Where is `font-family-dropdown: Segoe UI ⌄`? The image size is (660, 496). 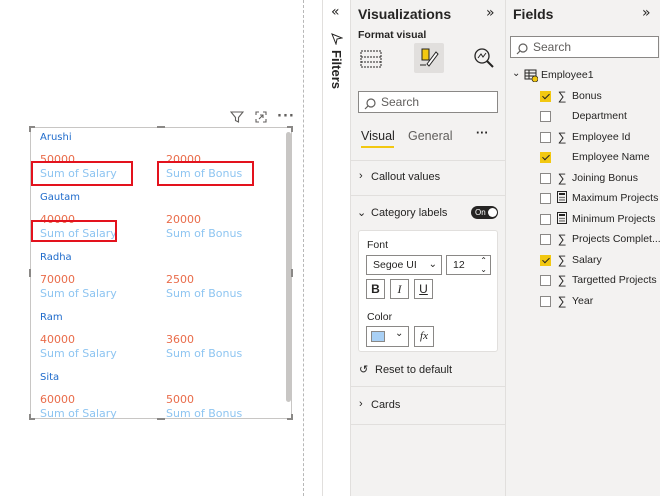
font-family-dropdown: Segoe UI ⌄ is located at coordinates (404, 265).